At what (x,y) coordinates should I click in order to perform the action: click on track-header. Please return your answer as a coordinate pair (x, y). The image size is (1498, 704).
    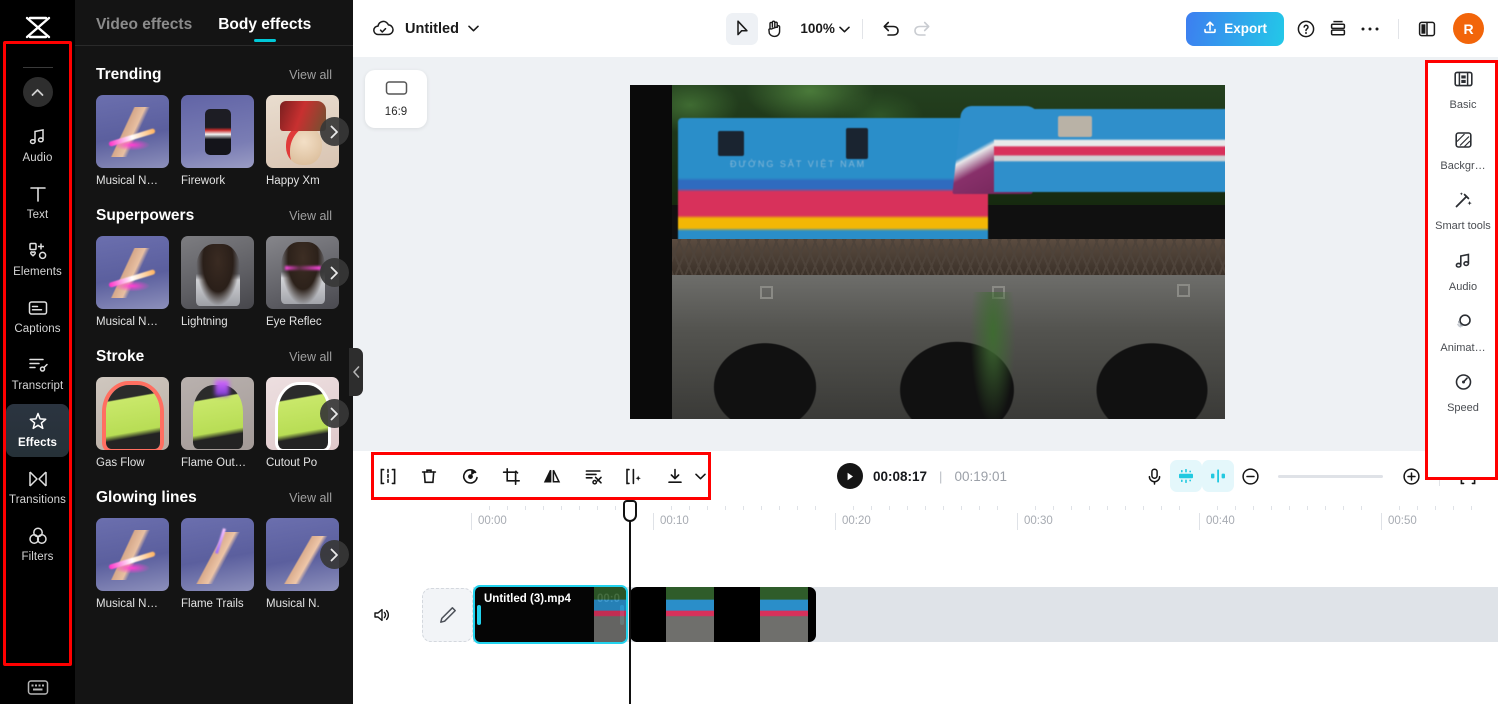
    Looking at the image, I should click on (413, 615).